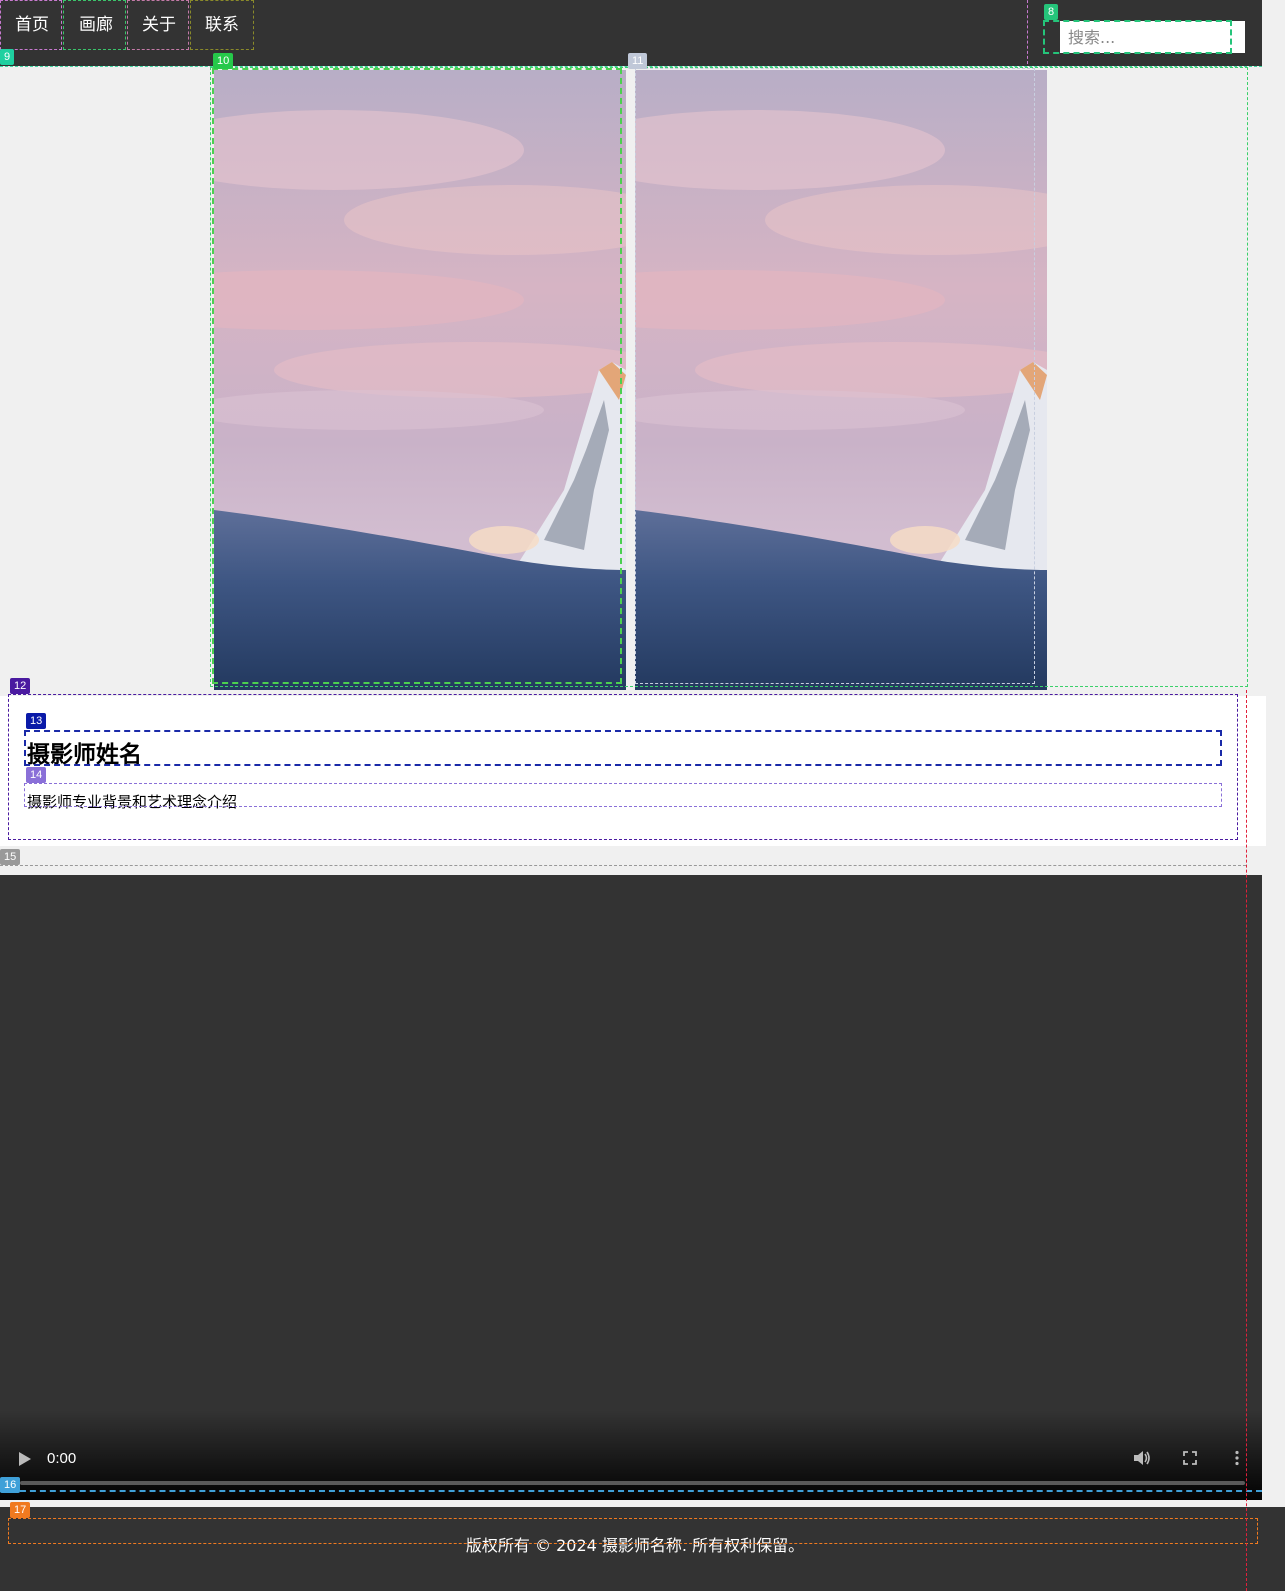 The image size is (1285, 1591). Describe the element at coordinates (10, 857) in the screenshot. I see `annotation-badge: 15` at that location.